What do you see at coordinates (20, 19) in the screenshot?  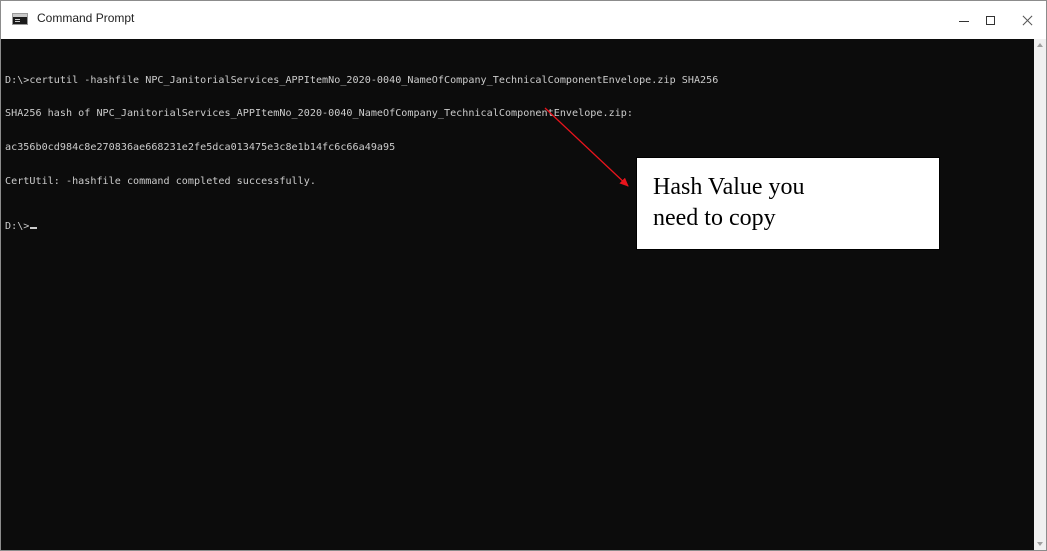 I see `cmd-icon` at bounding box center [20, 19].